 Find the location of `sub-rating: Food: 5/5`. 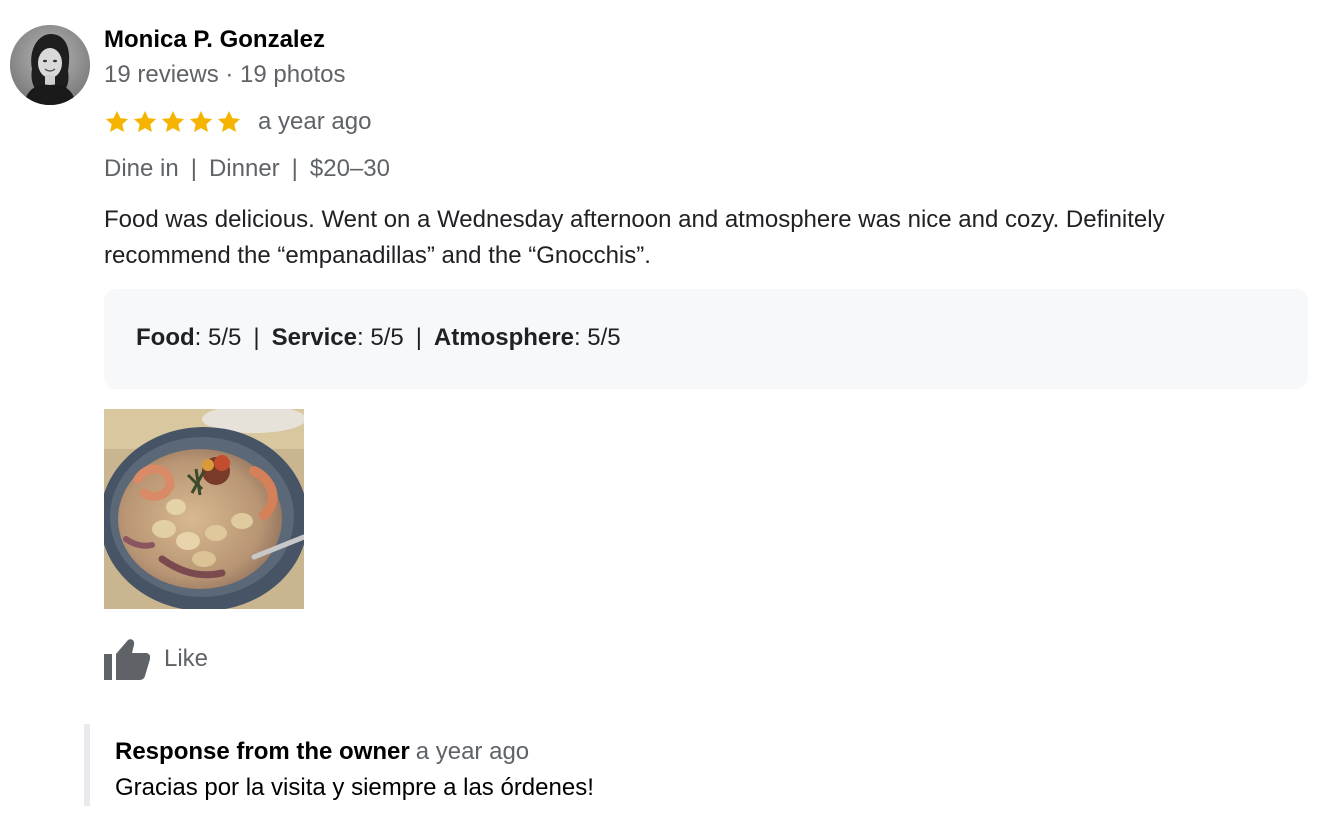

sub-rating: Food: 5/5 is located at coordinates (188, 338).